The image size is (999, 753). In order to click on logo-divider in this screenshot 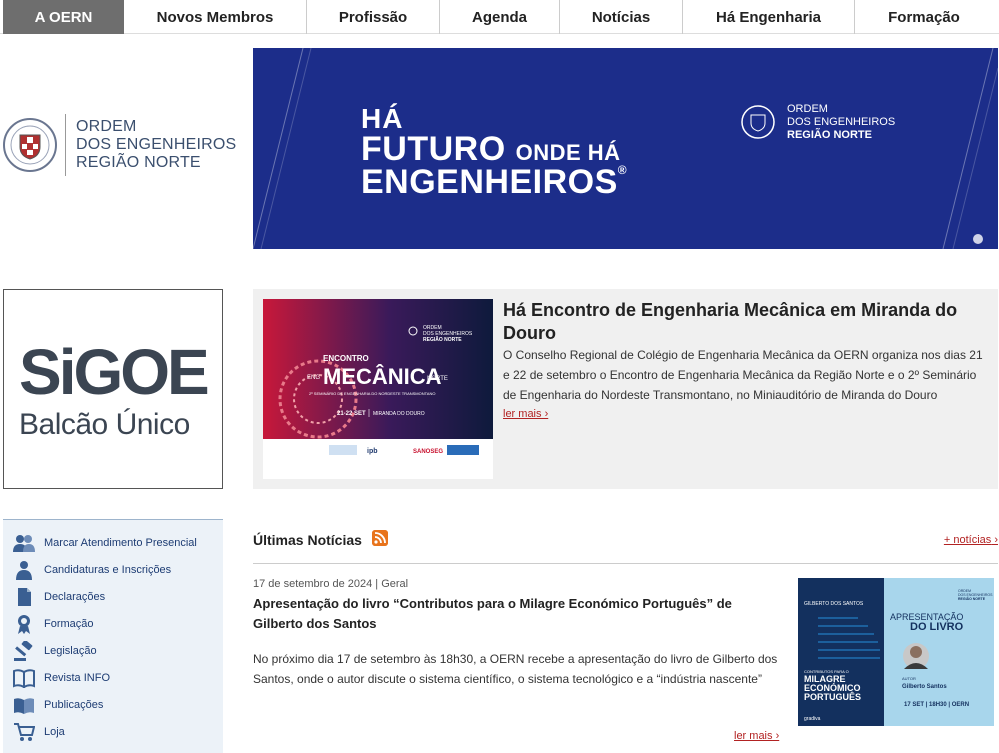, I will do `click(65, 145)`.